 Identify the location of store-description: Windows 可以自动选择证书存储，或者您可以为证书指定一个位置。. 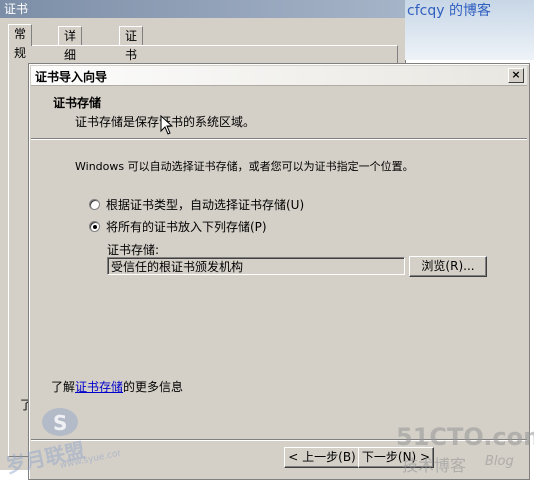
(244, 166).